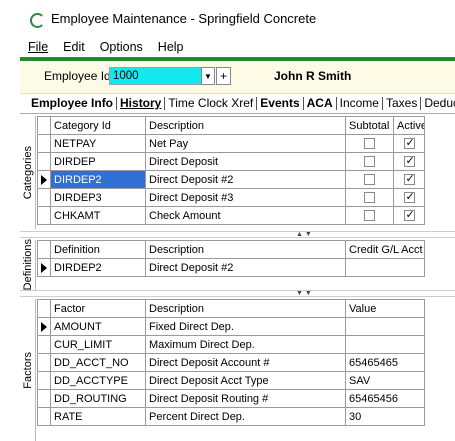 This screenshot has height=441, width=455. I want to click on tab-deduct: Deduct, so click(438, 103).